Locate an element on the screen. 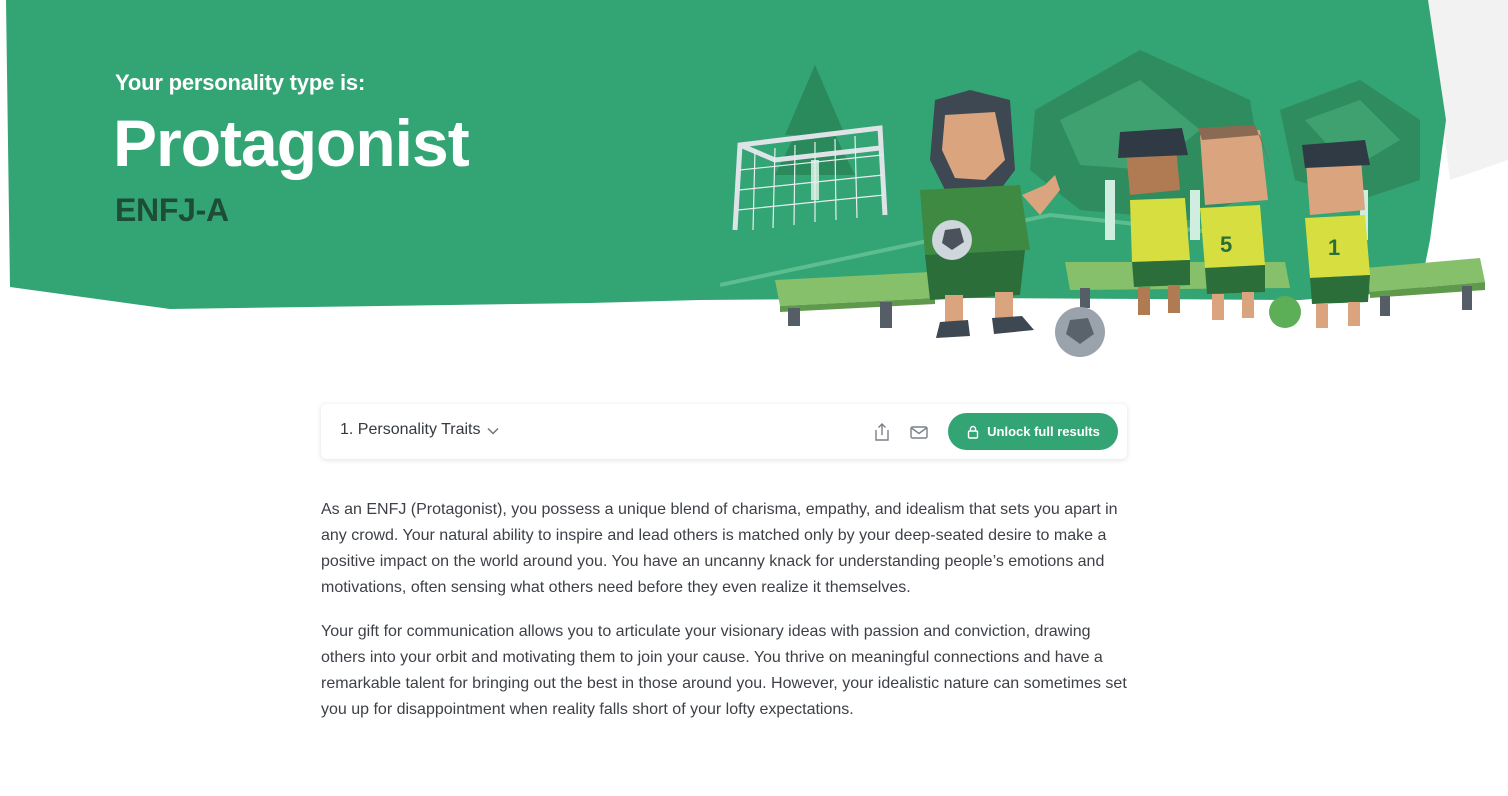  section-dropdown: 1. Personality Traits is located at coordinates (419, 430).